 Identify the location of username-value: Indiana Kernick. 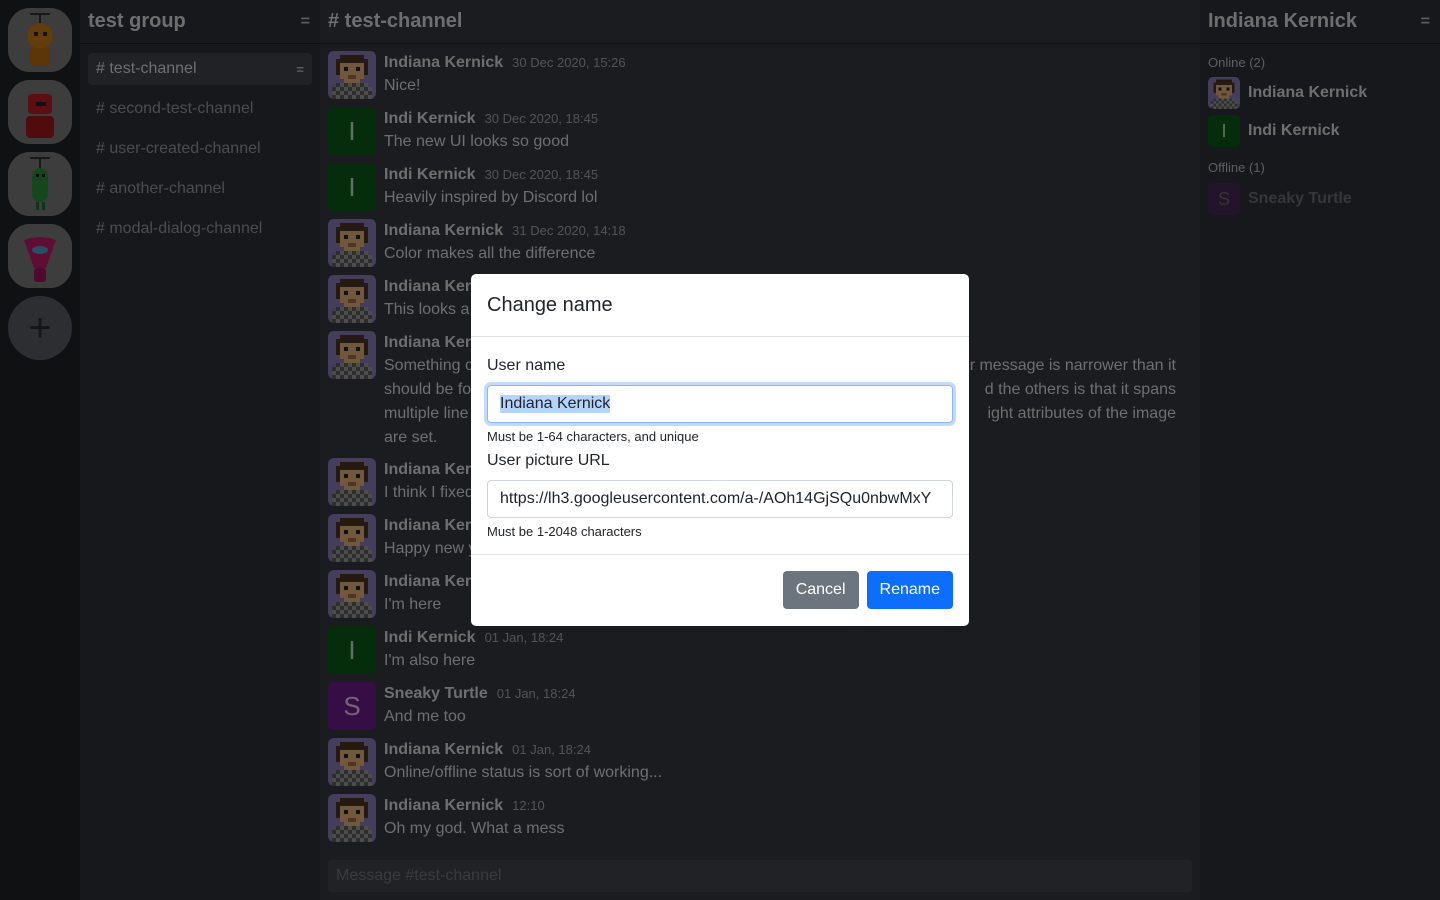
(555, 404).